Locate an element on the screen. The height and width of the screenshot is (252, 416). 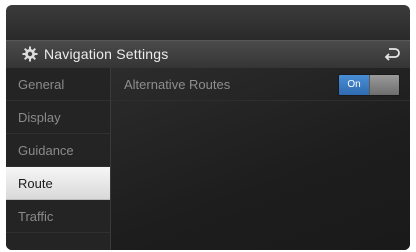
sidebar-item-general: General is located at coordinates (58, 84).